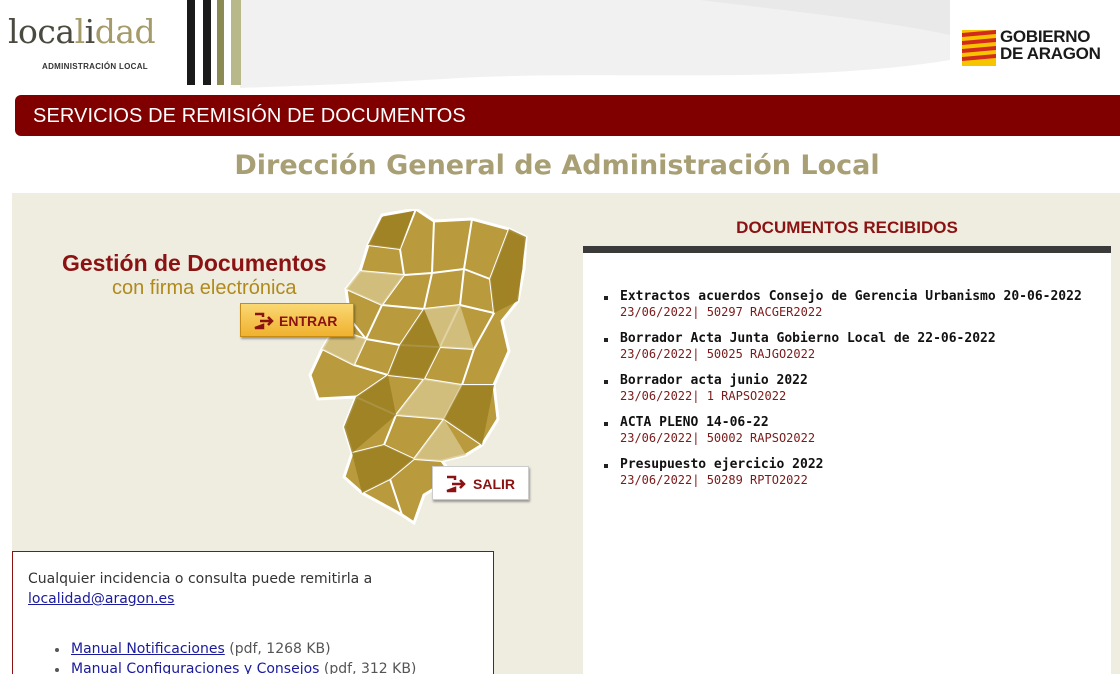 The height and width of the screenshot is (674, 1120). I want to click on banner-title: SERVICIOS DE REMISIÓN DE DOCUMENTOS, so click(249, 116).